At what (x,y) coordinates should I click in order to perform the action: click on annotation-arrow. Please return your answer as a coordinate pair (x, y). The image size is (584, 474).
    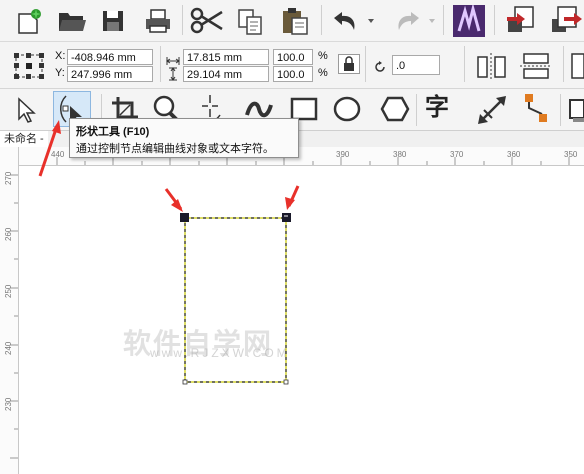
    Looking at the image, I should click on (48, 151).